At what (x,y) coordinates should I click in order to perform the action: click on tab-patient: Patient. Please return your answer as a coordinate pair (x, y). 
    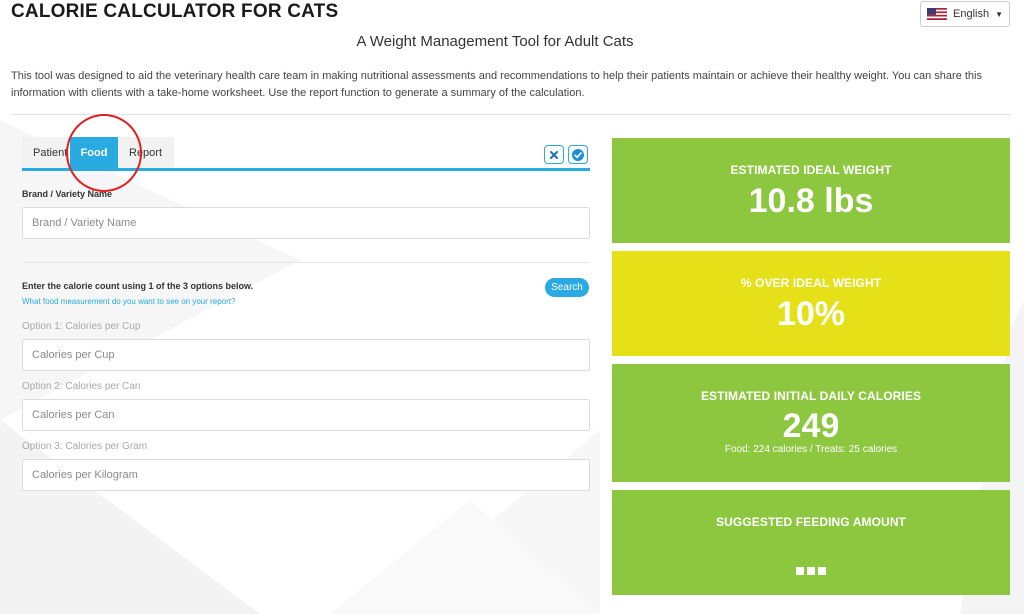
    Looking at the image, I should click on (46, 153).